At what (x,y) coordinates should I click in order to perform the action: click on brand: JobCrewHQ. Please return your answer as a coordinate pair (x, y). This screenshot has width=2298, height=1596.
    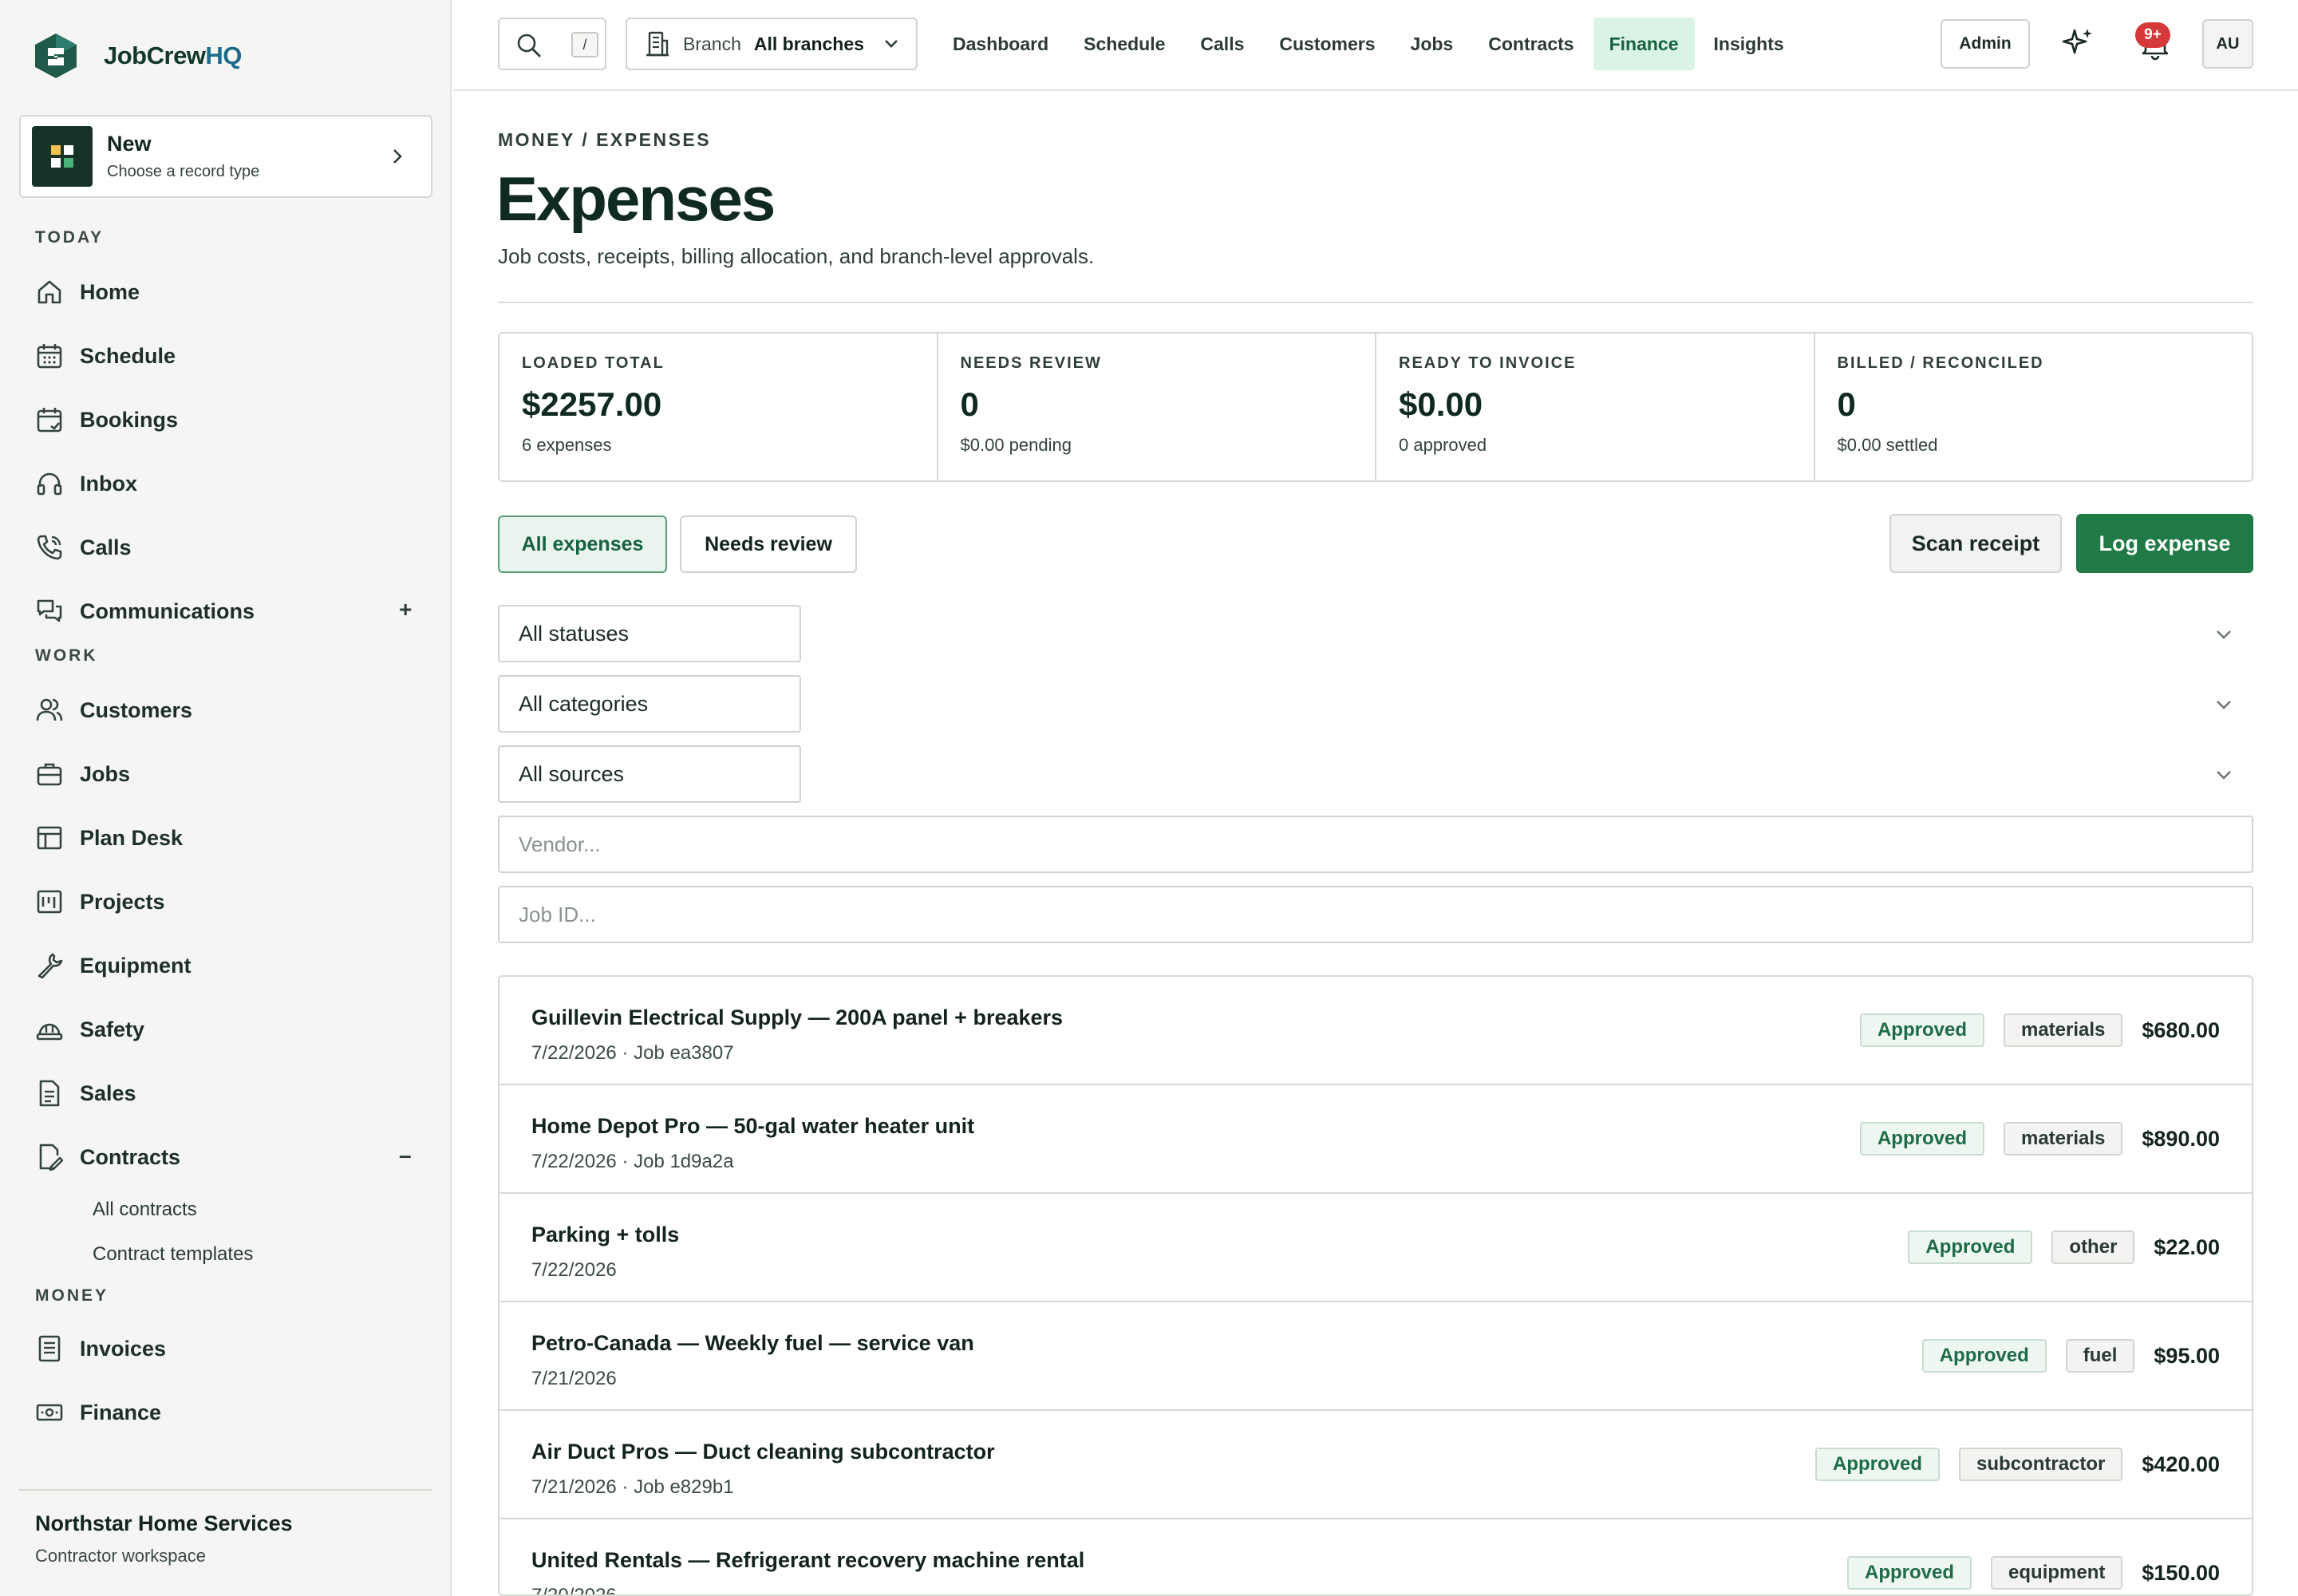
    Looking at the image, I should click on (137, 56).